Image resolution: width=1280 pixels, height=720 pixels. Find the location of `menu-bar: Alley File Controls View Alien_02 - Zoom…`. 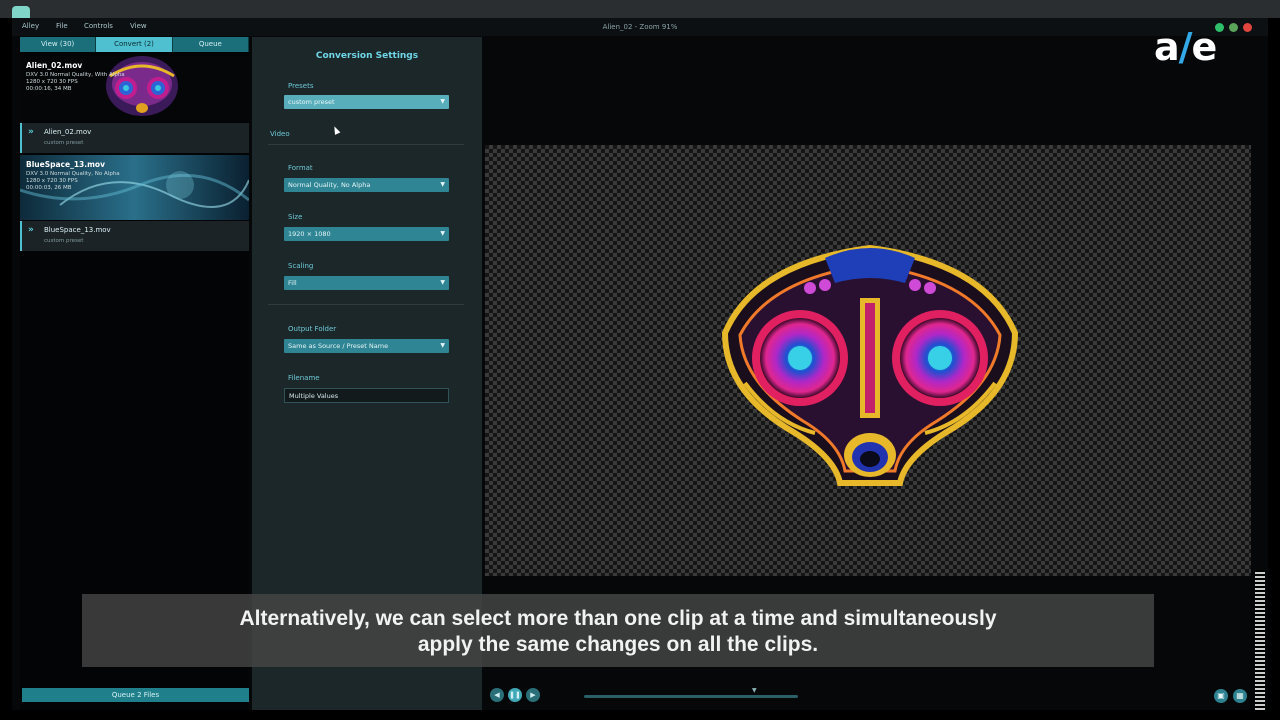

menu-bar: Alley File Controls View Alien_02 - Zoom… is located at coordinates (640, 27).